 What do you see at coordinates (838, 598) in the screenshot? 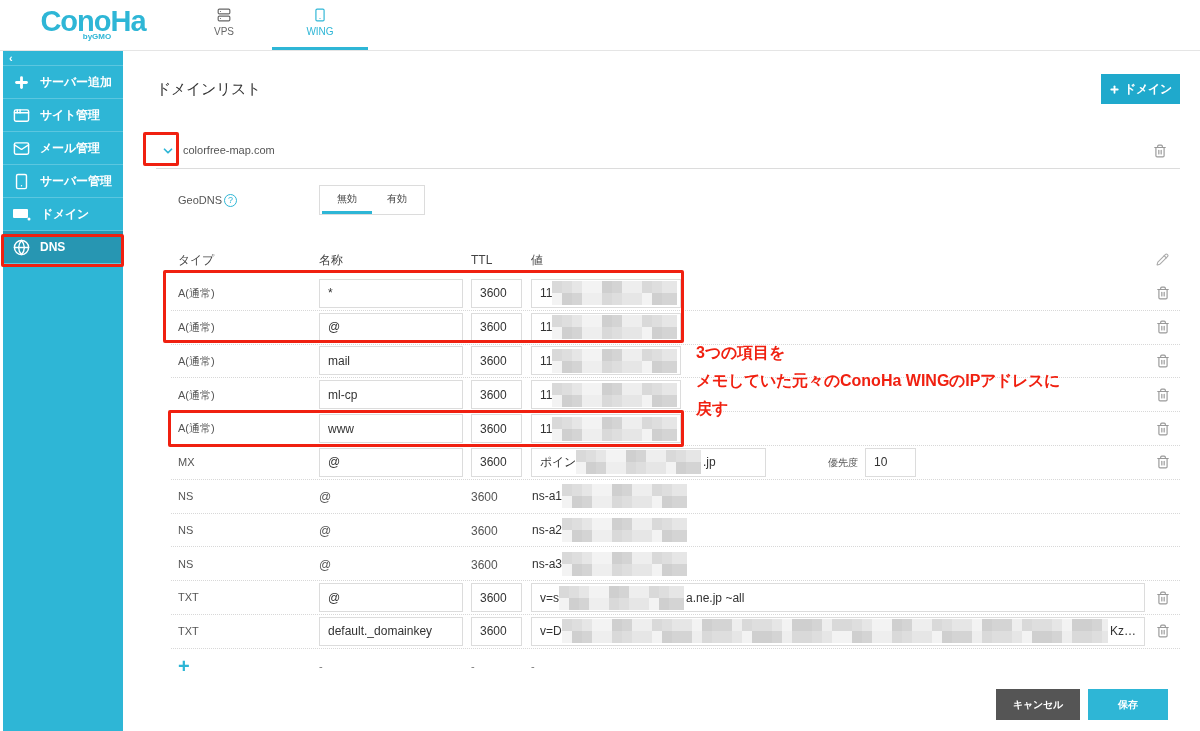
I see `value-field: v=s a.ne.jp ~all` at bounding box center [838, 598].